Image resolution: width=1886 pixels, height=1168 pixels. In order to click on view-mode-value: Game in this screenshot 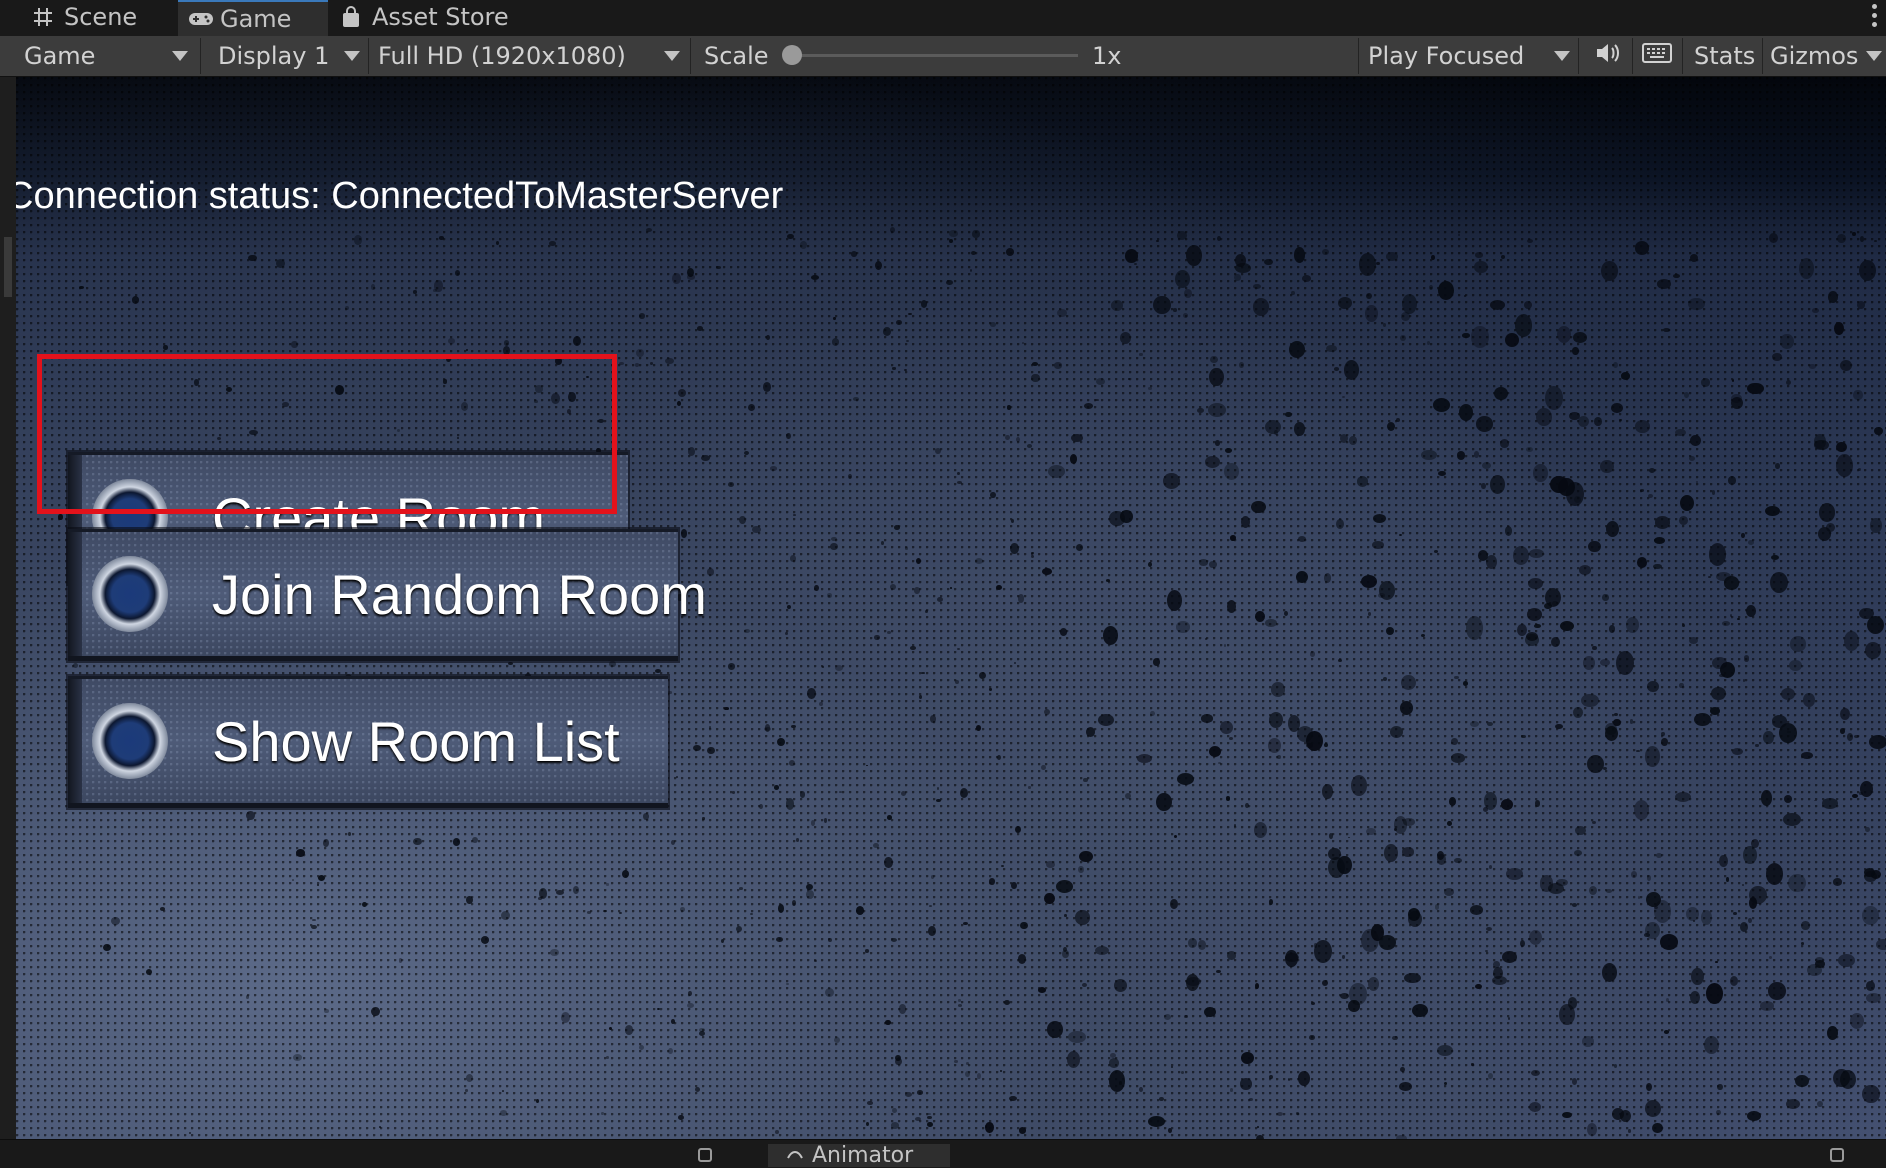, I will do `click(60, 56)`.